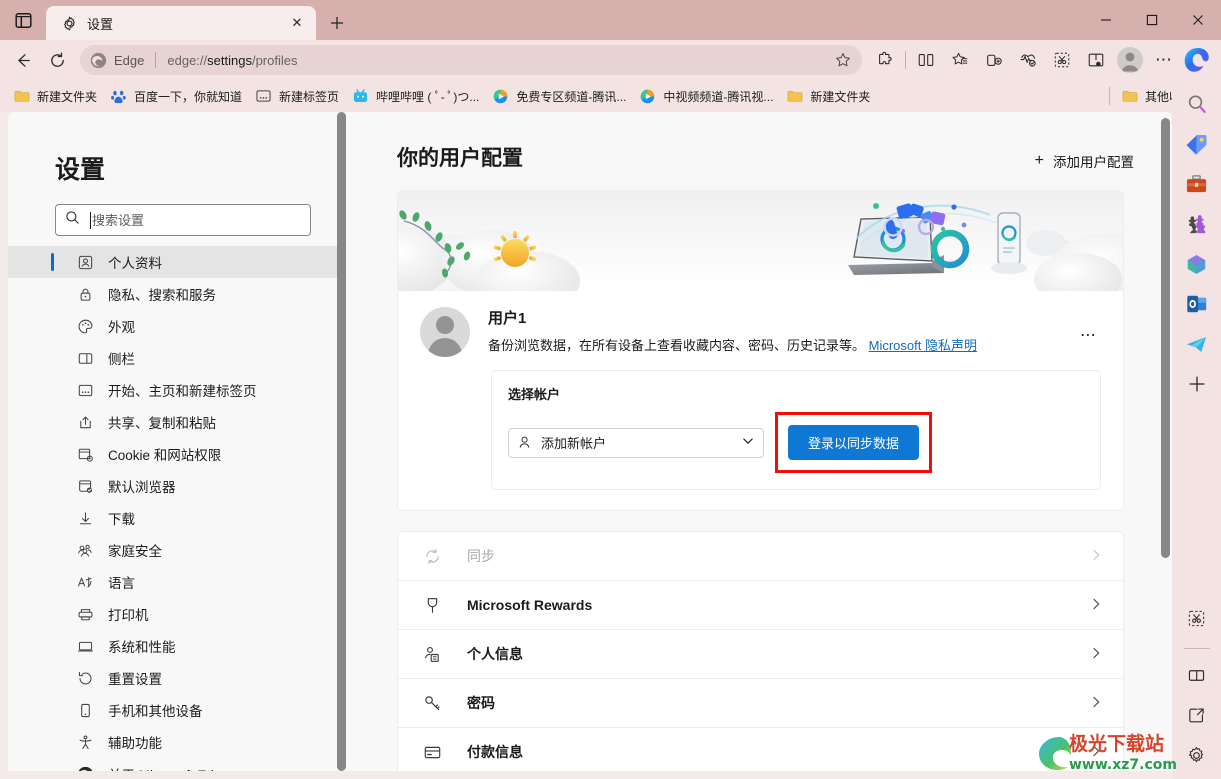 Image resolution: width=1221 pixels, height=779 pixels. I want to click on reset-icon, so click(85, 678).